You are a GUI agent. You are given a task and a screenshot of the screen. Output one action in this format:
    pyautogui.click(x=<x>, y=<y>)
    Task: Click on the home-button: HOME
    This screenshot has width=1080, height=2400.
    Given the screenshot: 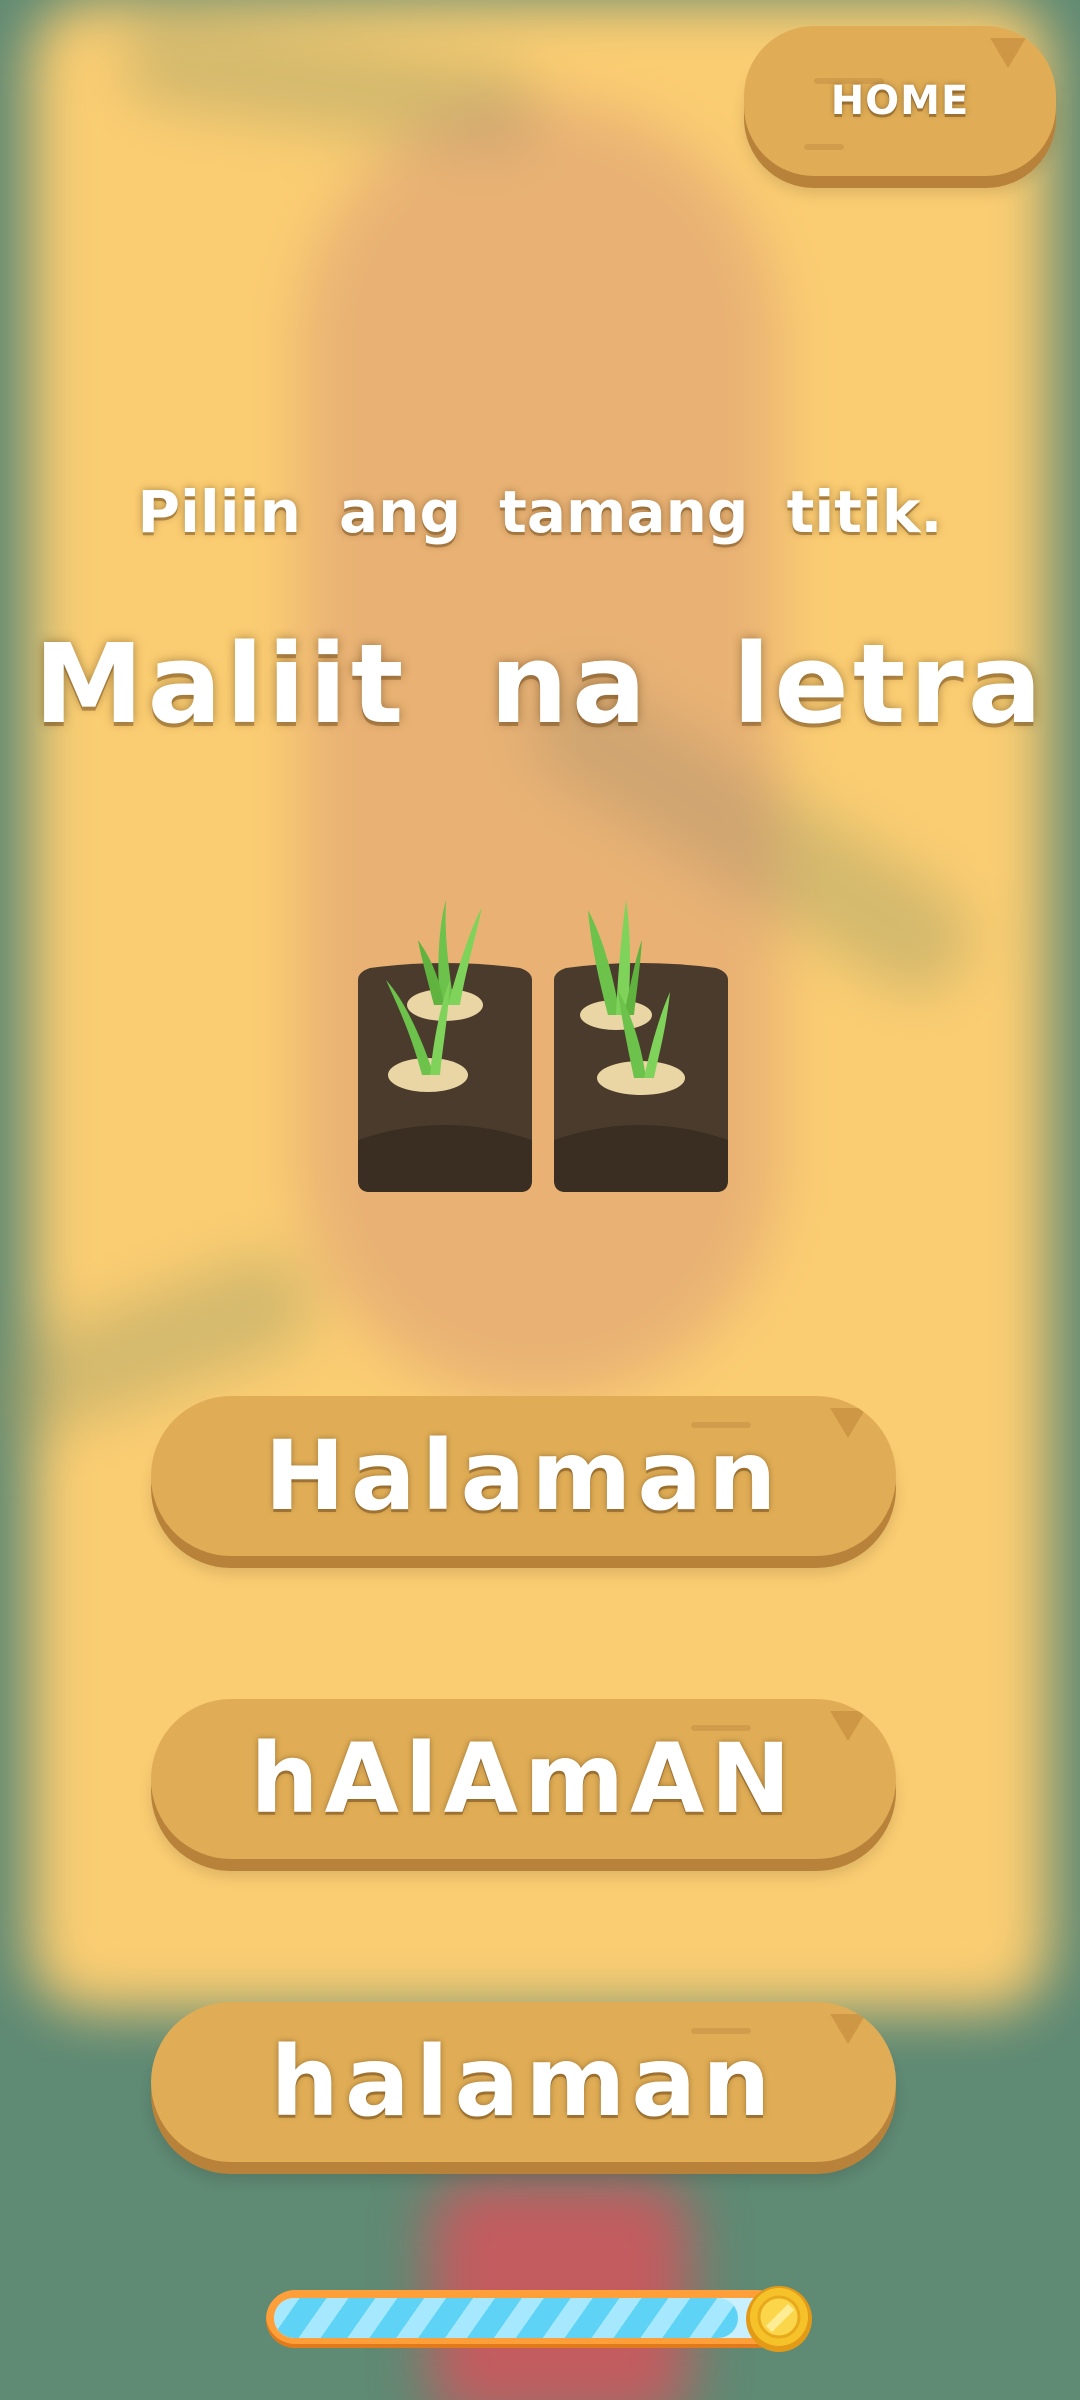 What is the action you would take?
    pyautogui.click(x=900, y=101)
    